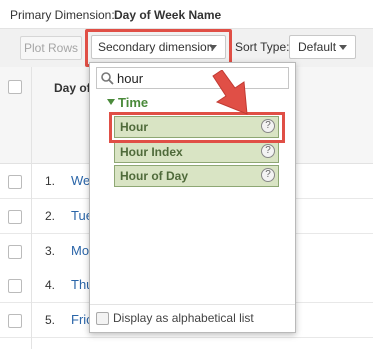 The image size is (373, 349). Describe the element at coordinates (133, 102) in the screenshot. I see `group-label-time: Time` at that location.